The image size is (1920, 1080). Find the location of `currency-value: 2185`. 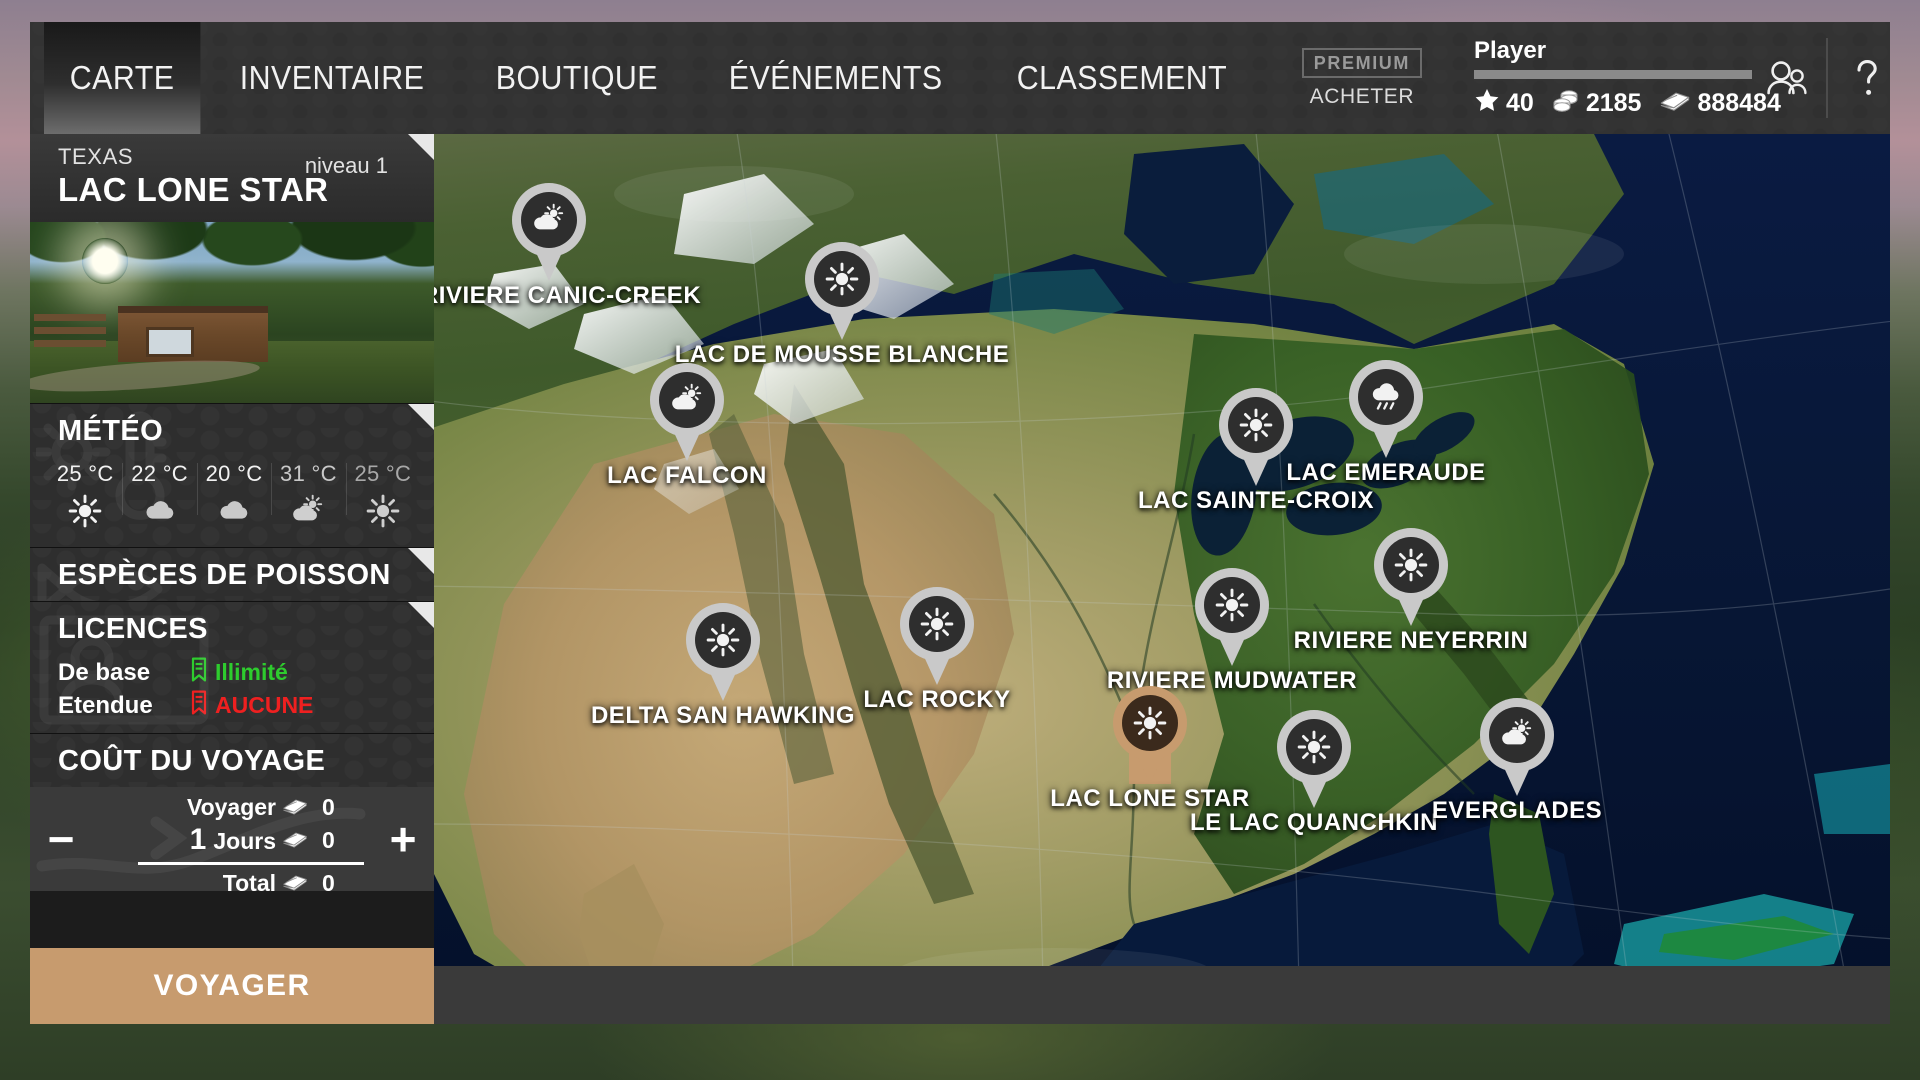

currency-value: 2185 is located at coordinates (1613, 102).